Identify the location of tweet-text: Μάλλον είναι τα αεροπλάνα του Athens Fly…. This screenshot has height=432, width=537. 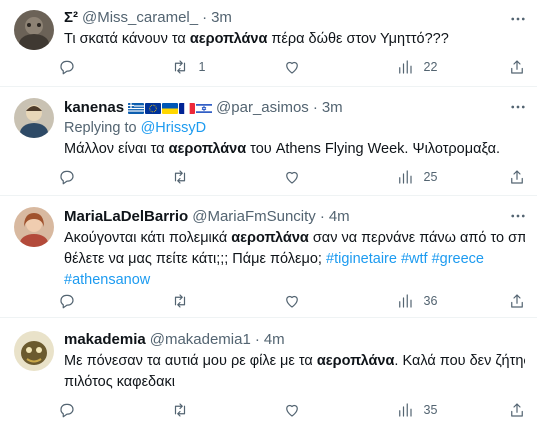
(294, 149).